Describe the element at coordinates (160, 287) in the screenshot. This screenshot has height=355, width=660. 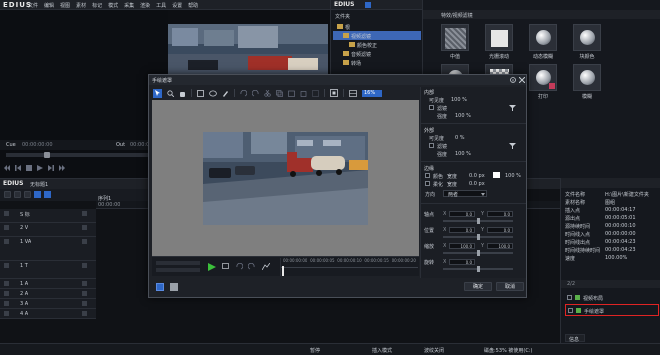
I see `view-mode-a` at that location.